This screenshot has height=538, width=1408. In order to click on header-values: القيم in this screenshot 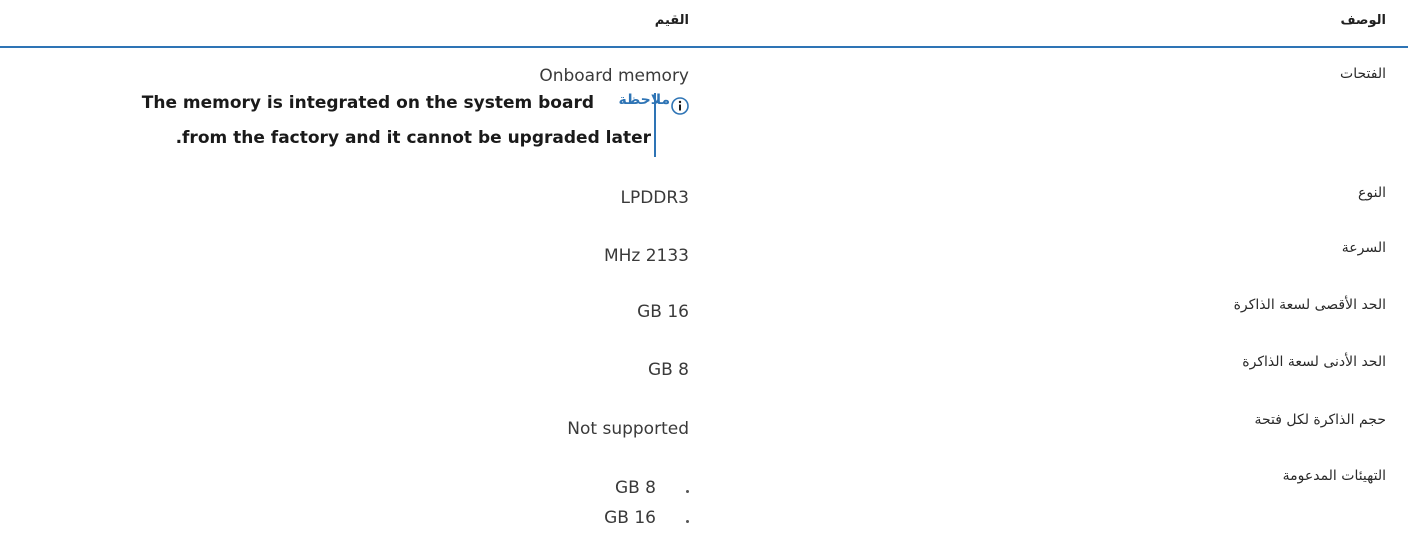, I will do `click(671, 20)`.